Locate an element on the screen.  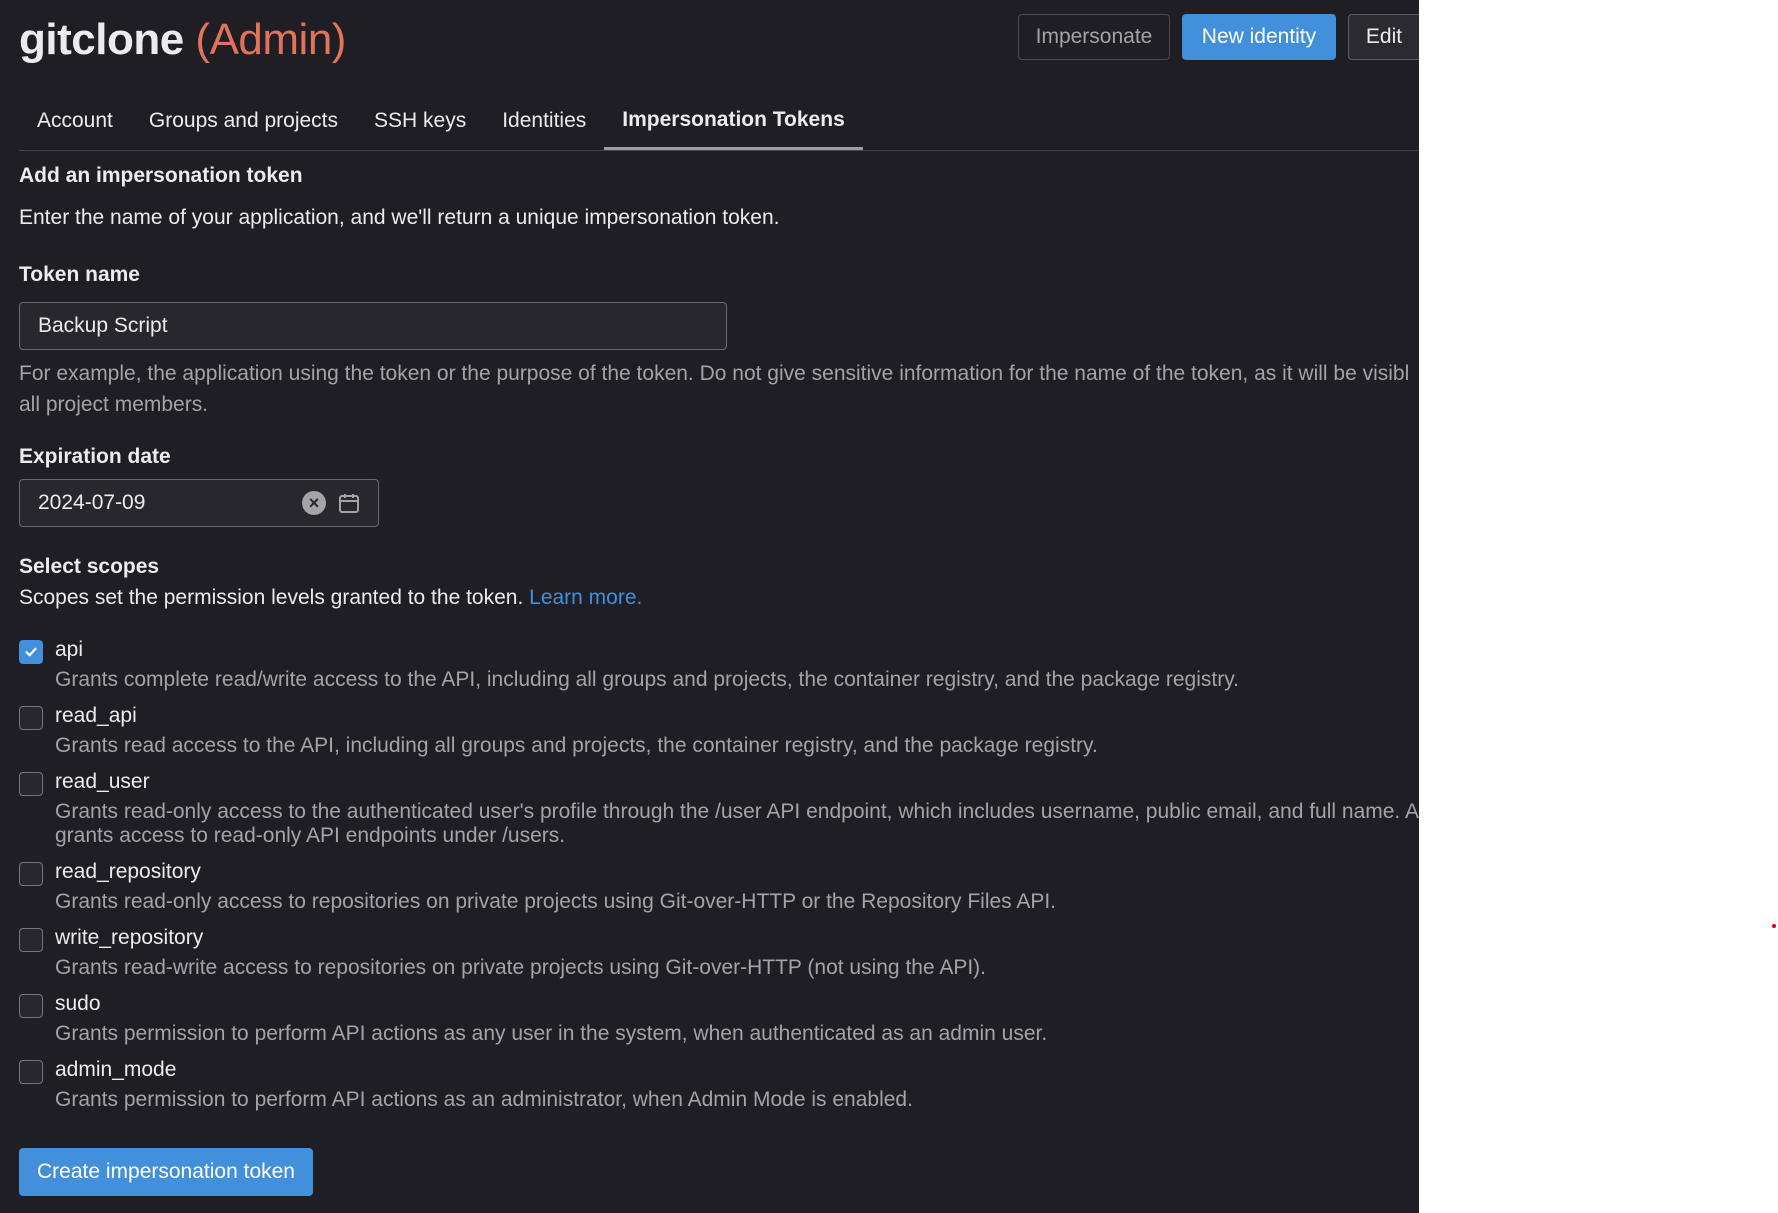
page-header: gitclone (Admin) is located at coordinates (182, 40).